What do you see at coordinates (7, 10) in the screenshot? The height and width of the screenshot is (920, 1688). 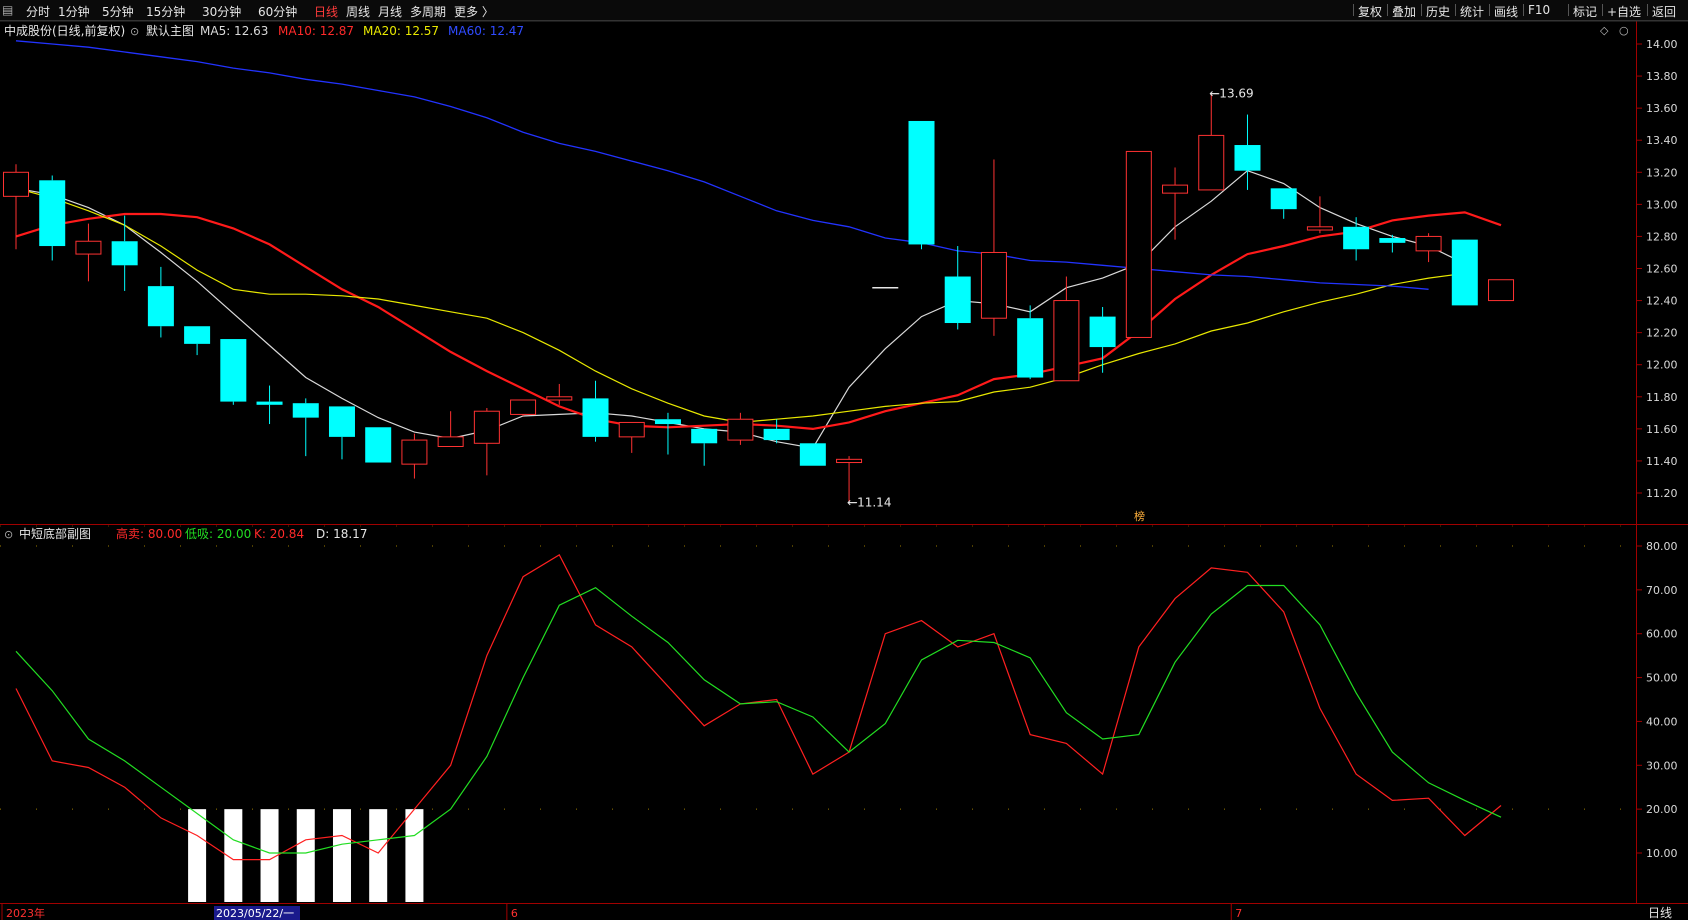 I see `window-menu-icon: ▤` at bounding box center [7, 10].